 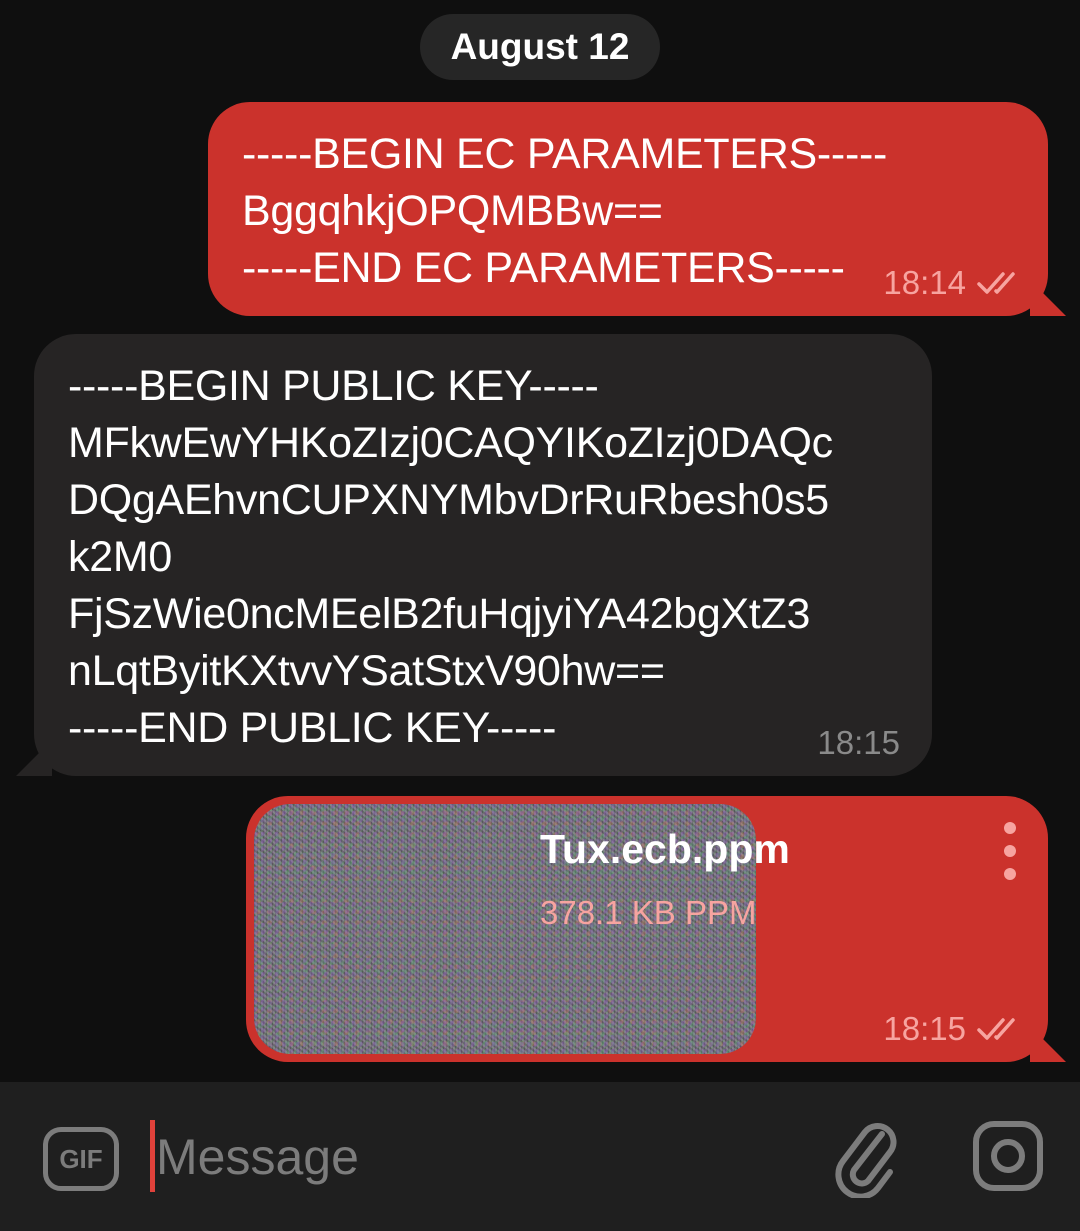 What do you see at coordinates (476, 1157) in the screenshot?
I see `message-input` at bounding box center [476, 1157].